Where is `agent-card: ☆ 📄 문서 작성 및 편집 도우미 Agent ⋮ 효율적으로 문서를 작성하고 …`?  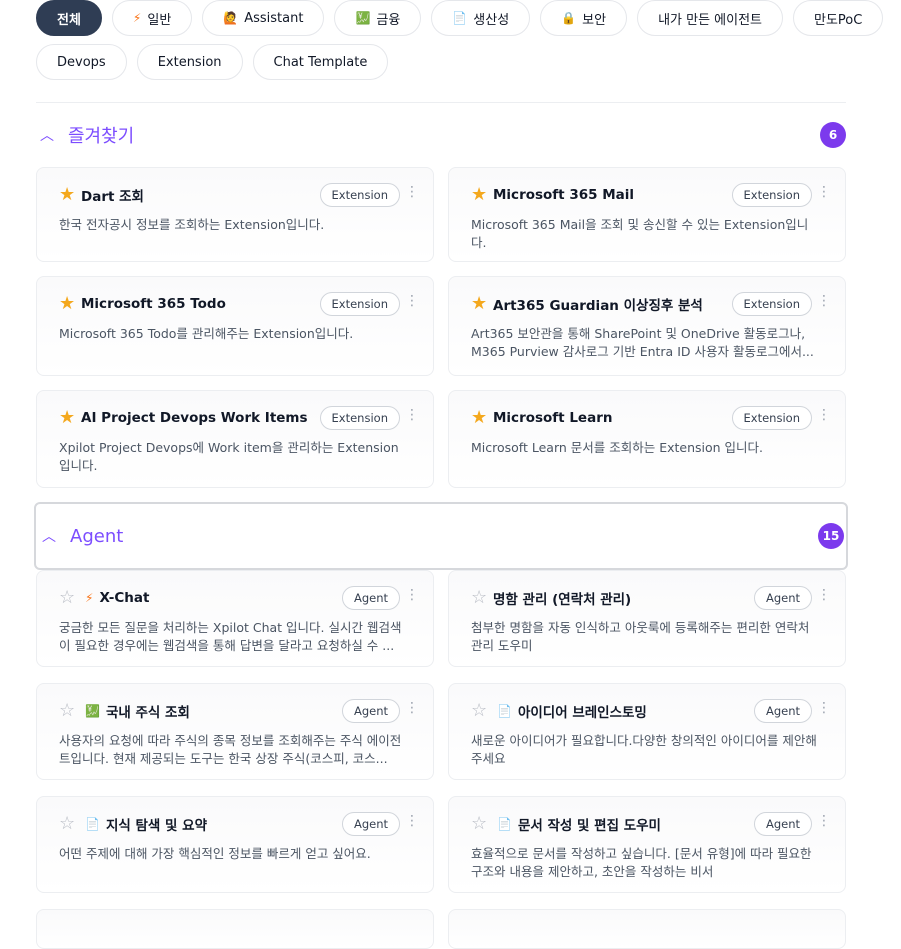 agent-card: ☆ 📄 문서 작성 및 편집 도우미 Agent ⋮ 효율적으로 문서를 작성하고 … is located at coordinates (647, 844).